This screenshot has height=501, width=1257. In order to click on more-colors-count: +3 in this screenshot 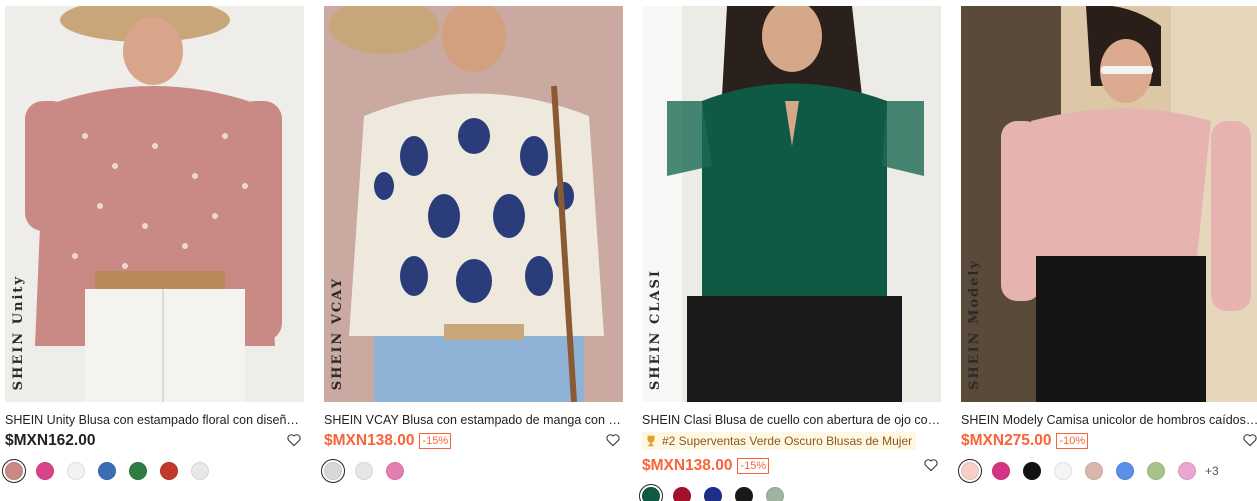, I will do `click(1212, 471)`.